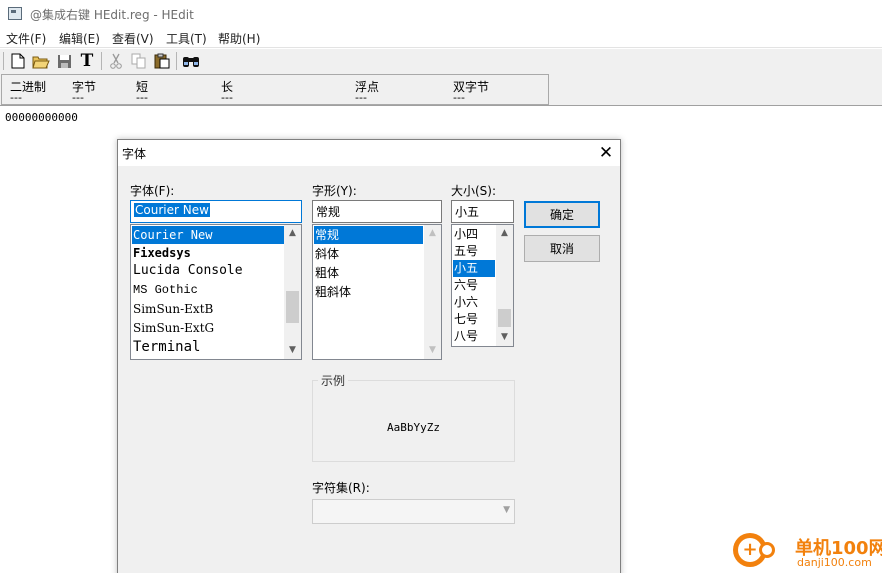 Image resolution: width=882 pixels, height=573 pixels. Describe the element at coordinates (326, 273) in the screenshot. I see `style-list-item: 粗体` at that location.